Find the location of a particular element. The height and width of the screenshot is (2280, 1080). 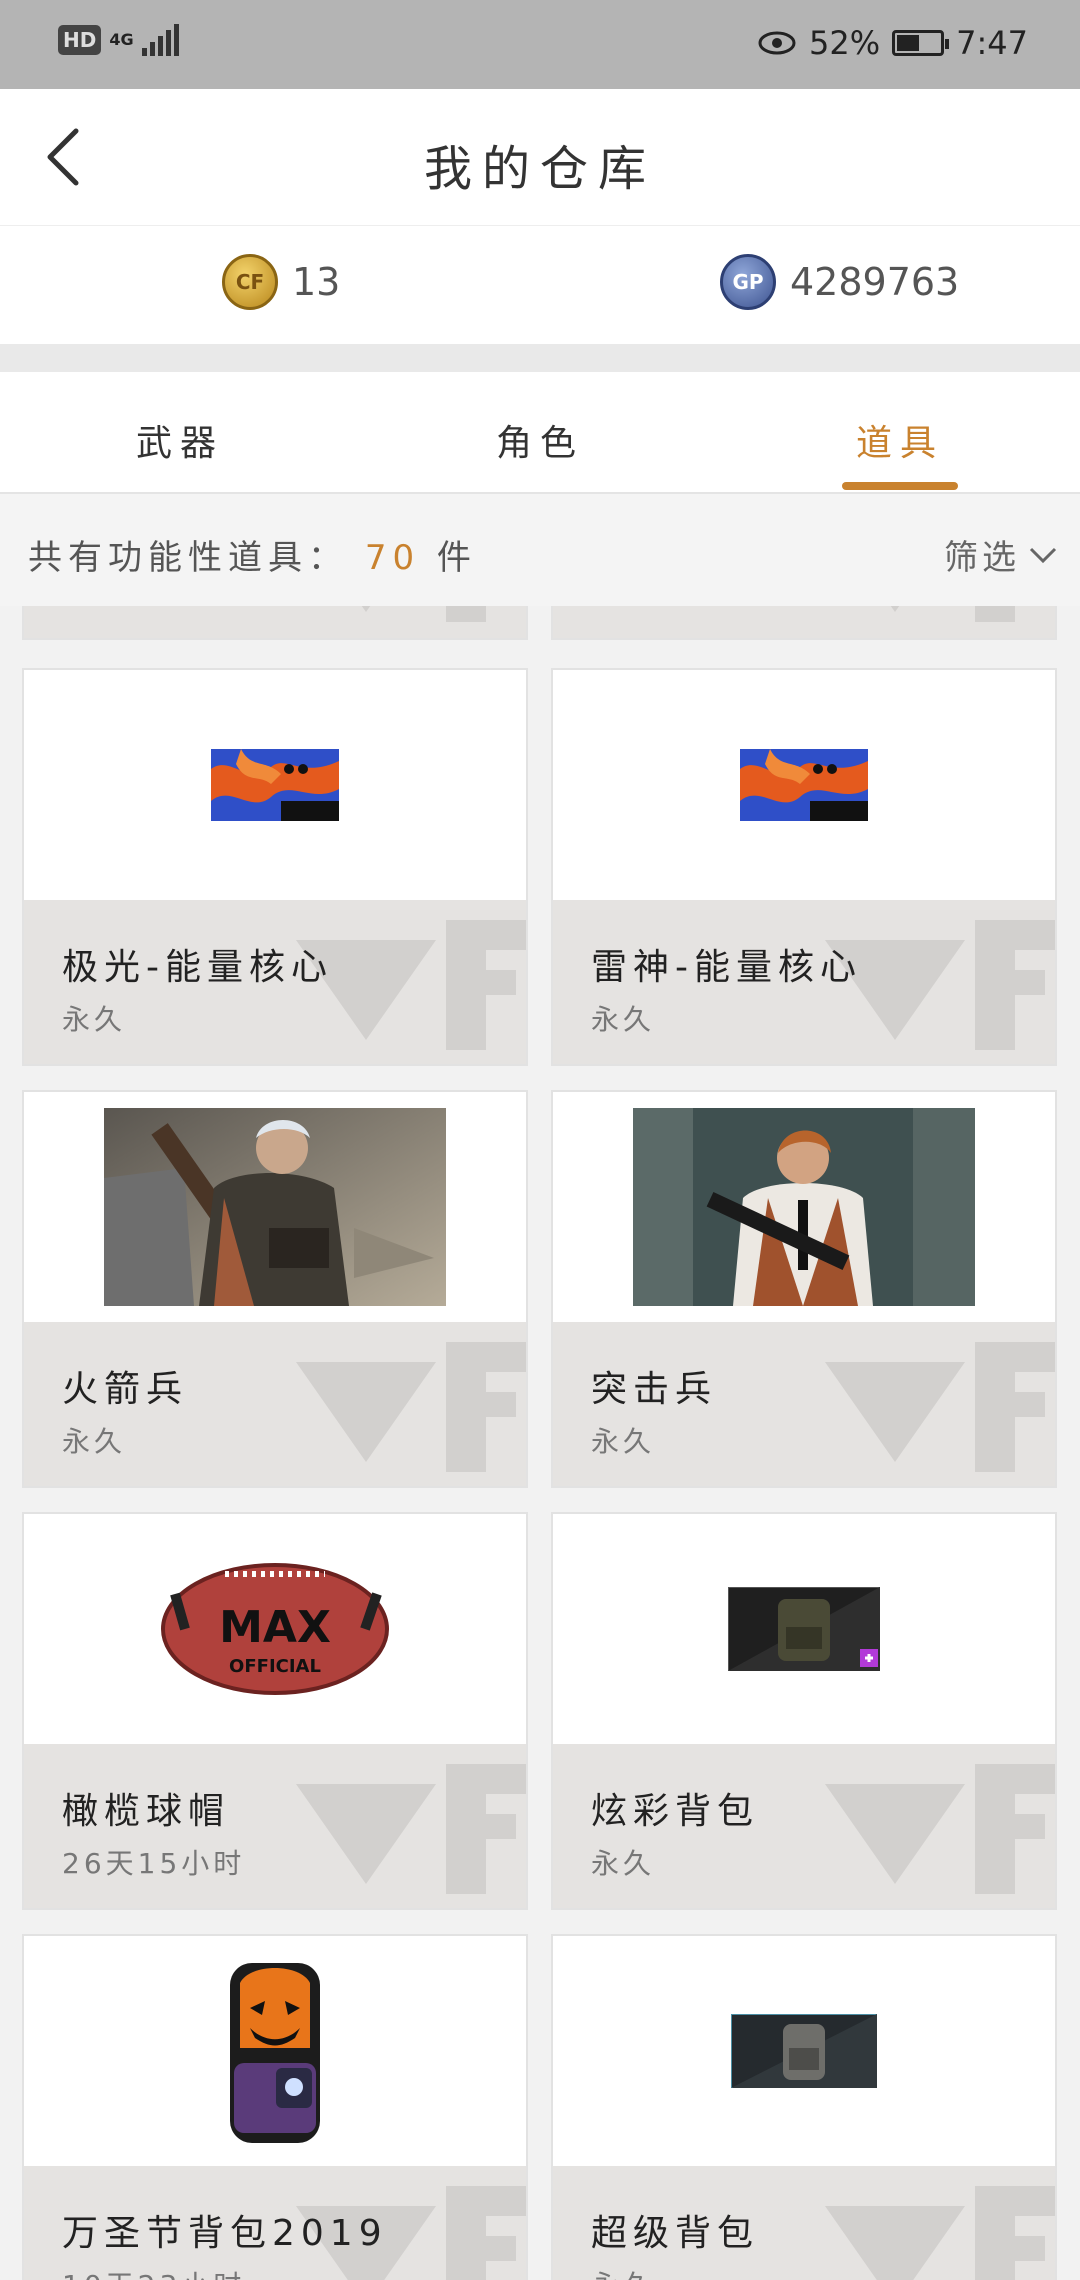

item-info: 橄榄球帽 26天15小时 is located at coordinates (275, 1826).